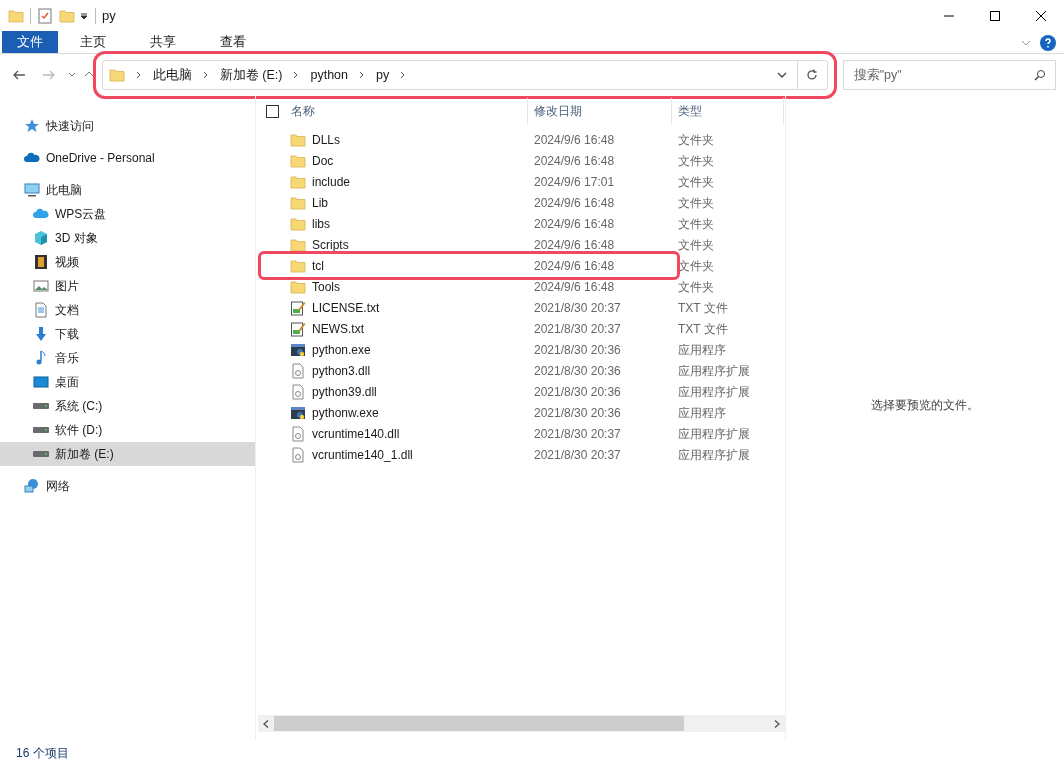  What do you see at coordinates (525, 391) in the screenshot?
I see `file-row: python39.dll 2021/8/30 20:36 应用程序扩展` at bounding box center [525, 391].